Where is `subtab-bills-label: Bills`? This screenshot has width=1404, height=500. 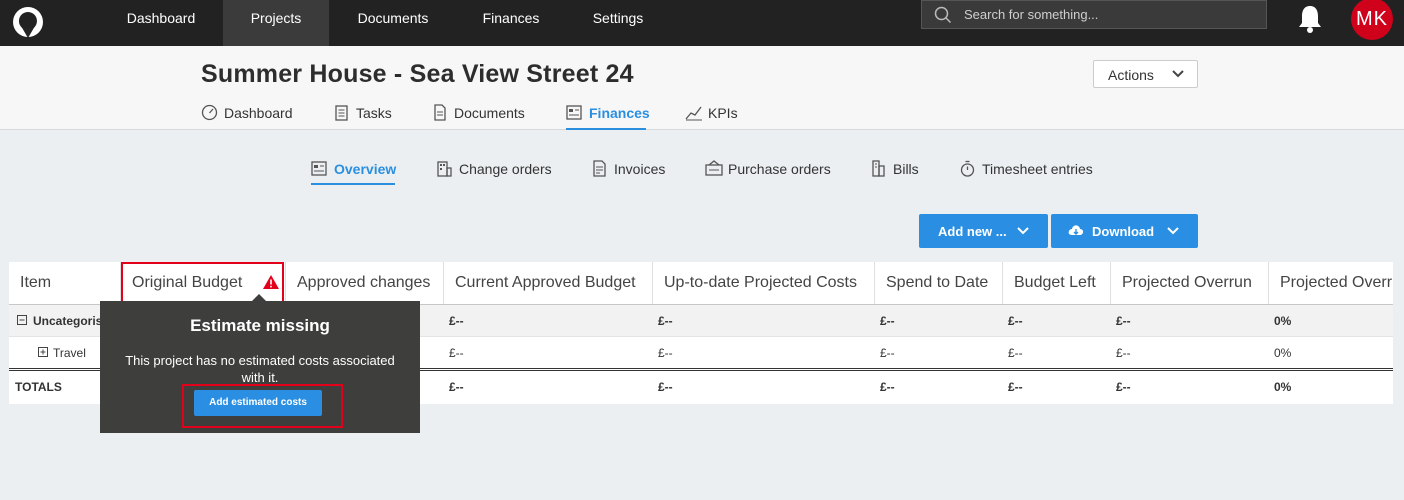 subtab-bills-label: Bills is located at coordinates (906, 169).